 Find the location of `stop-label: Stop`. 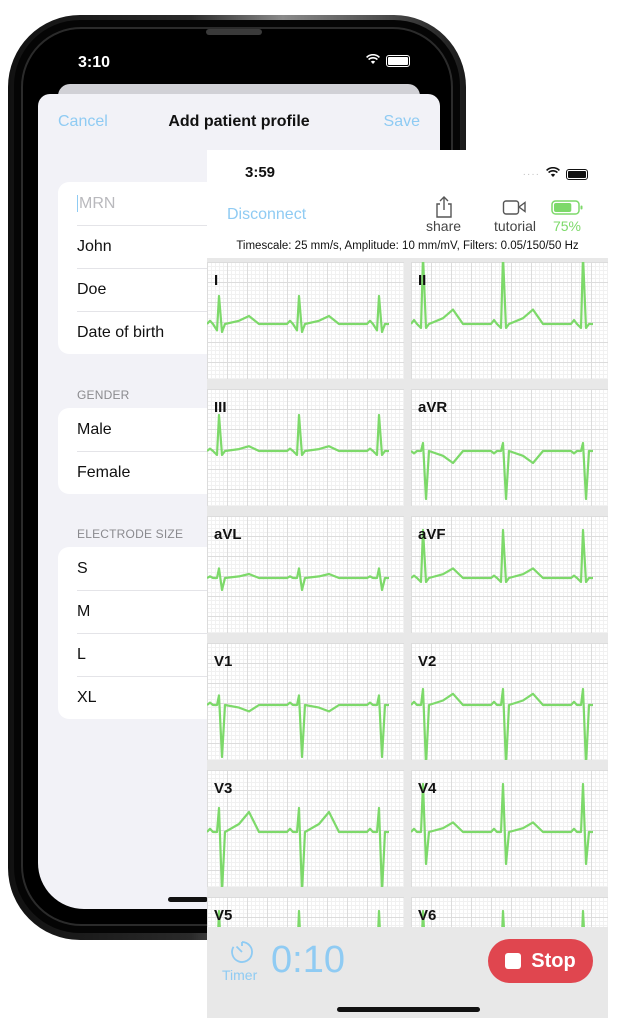

stop-label: Stop is located at coordinates (553, 960).